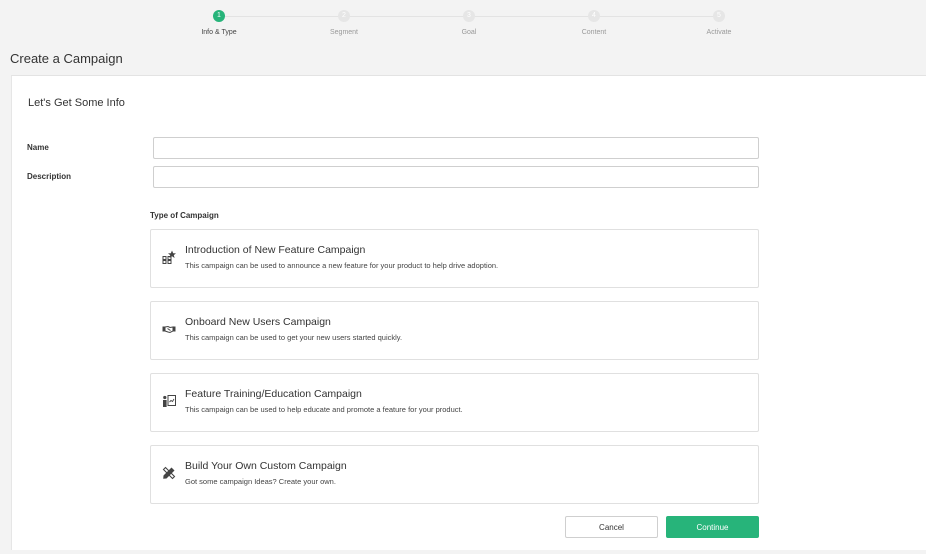 The width and height of the screenshot is (926, 554). Describe the element at coordinates (273, 394) in the screenshot. I see `option-title: Feature Training/Education Campaign` at that location.